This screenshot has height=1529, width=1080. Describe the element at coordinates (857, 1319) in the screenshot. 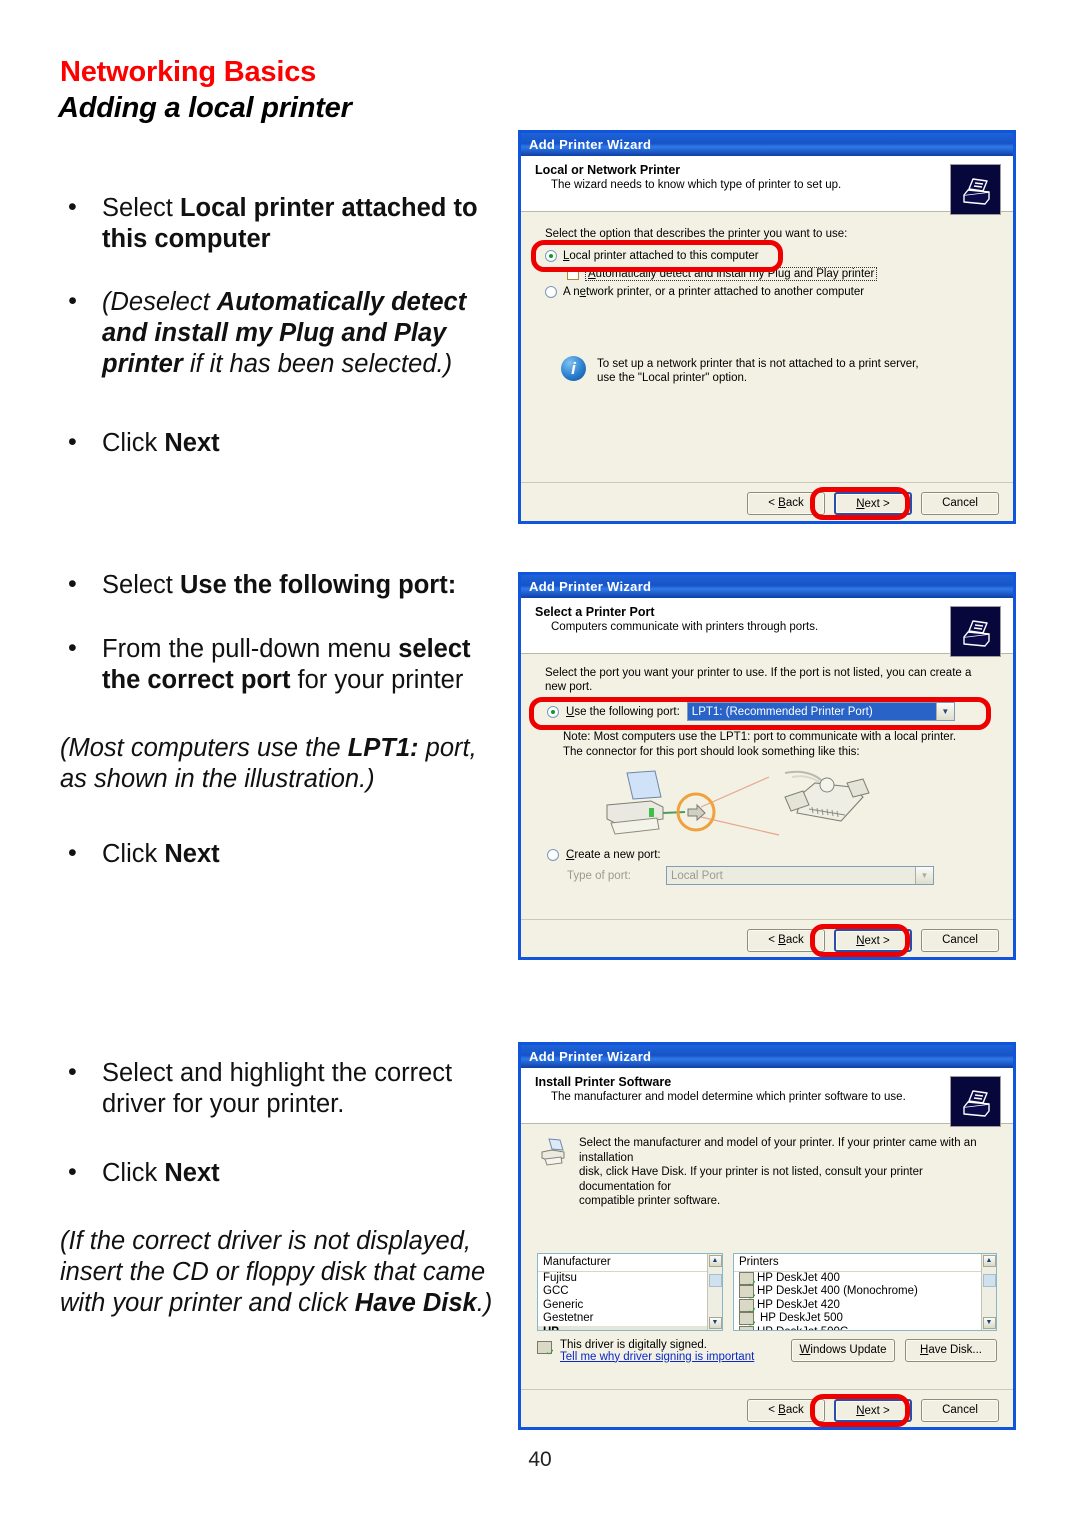

I see `list-item-selected-printer: HP DeskJet 500` at that location.